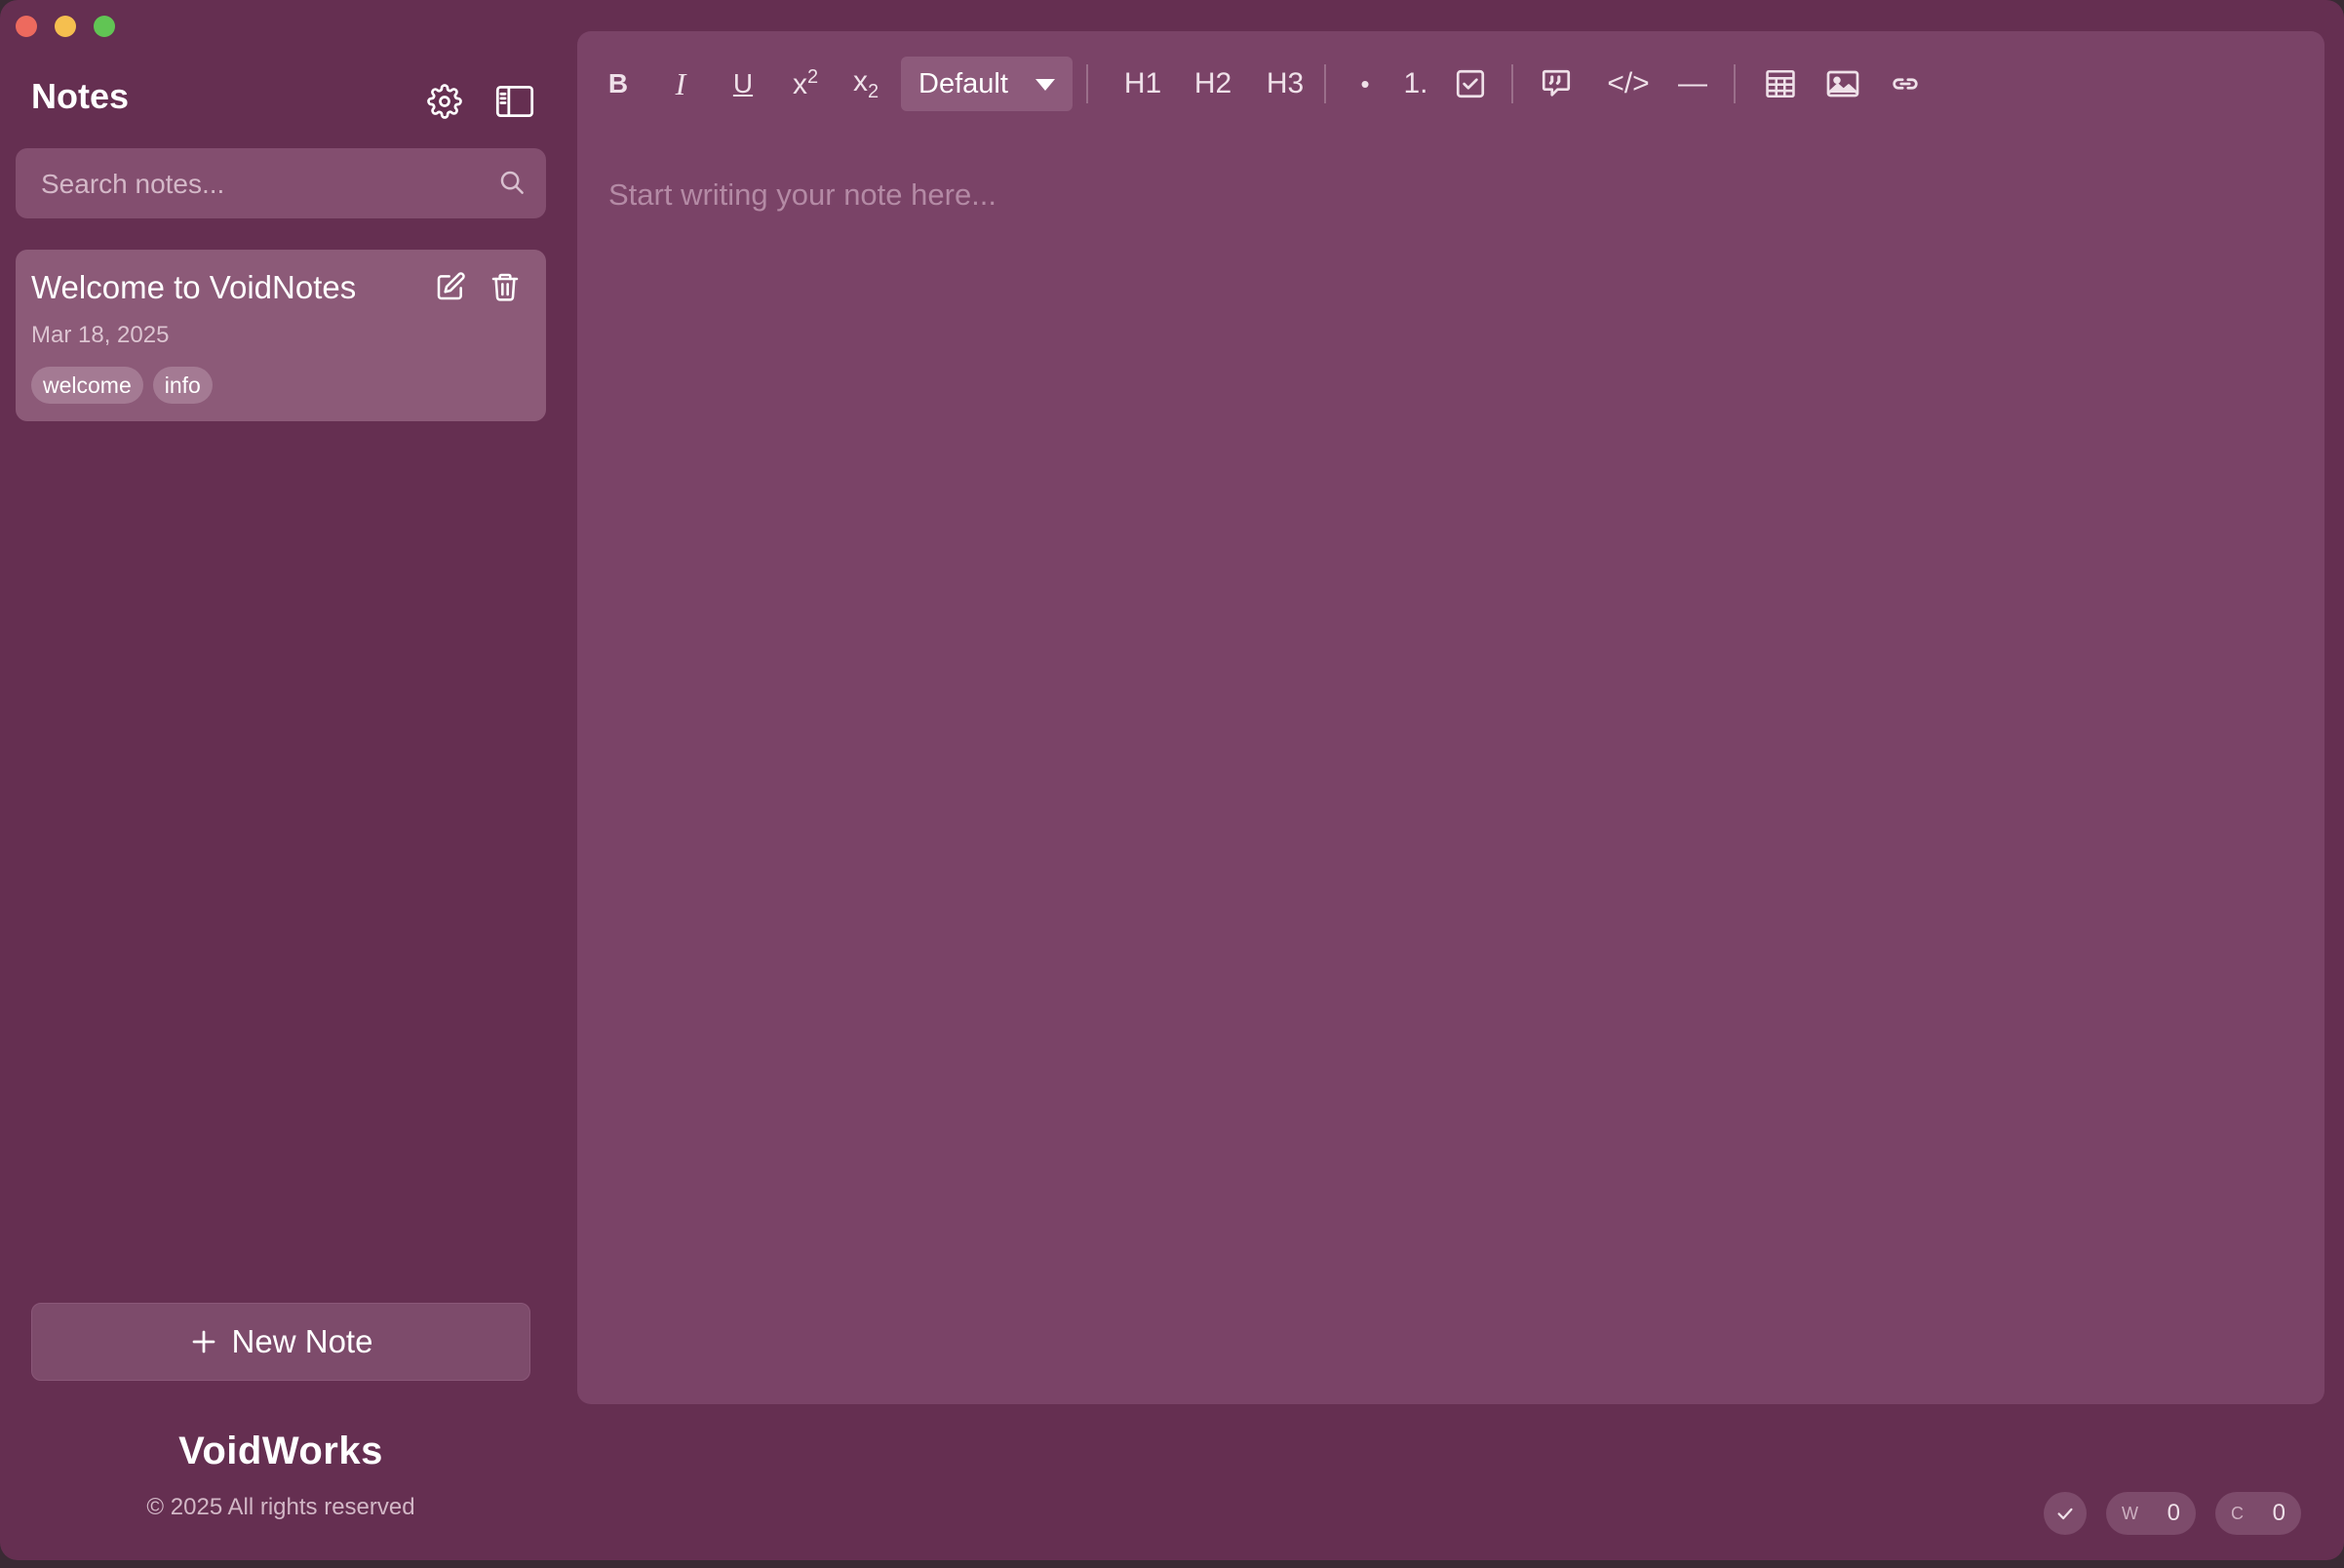 The height and width of the screenshot is (1568, 2344). I want to click on link-icon, so click(1906, 84).